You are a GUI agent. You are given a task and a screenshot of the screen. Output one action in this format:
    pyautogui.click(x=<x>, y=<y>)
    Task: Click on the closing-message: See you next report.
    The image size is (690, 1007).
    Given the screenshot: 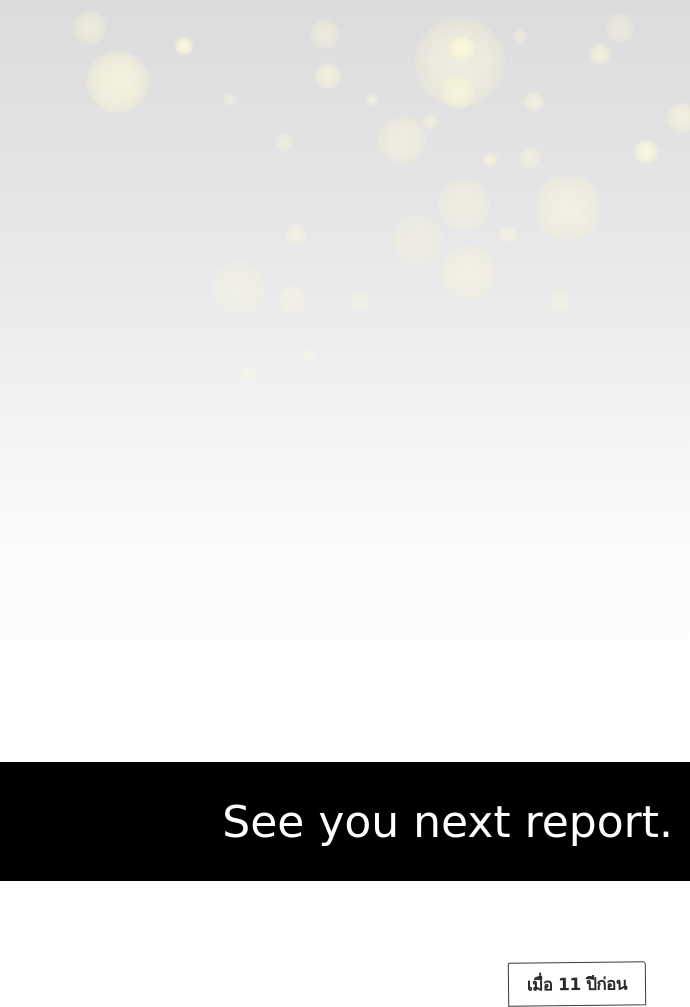 What is the action you would take?
    pyautogui.click(x=447, y=822)
    